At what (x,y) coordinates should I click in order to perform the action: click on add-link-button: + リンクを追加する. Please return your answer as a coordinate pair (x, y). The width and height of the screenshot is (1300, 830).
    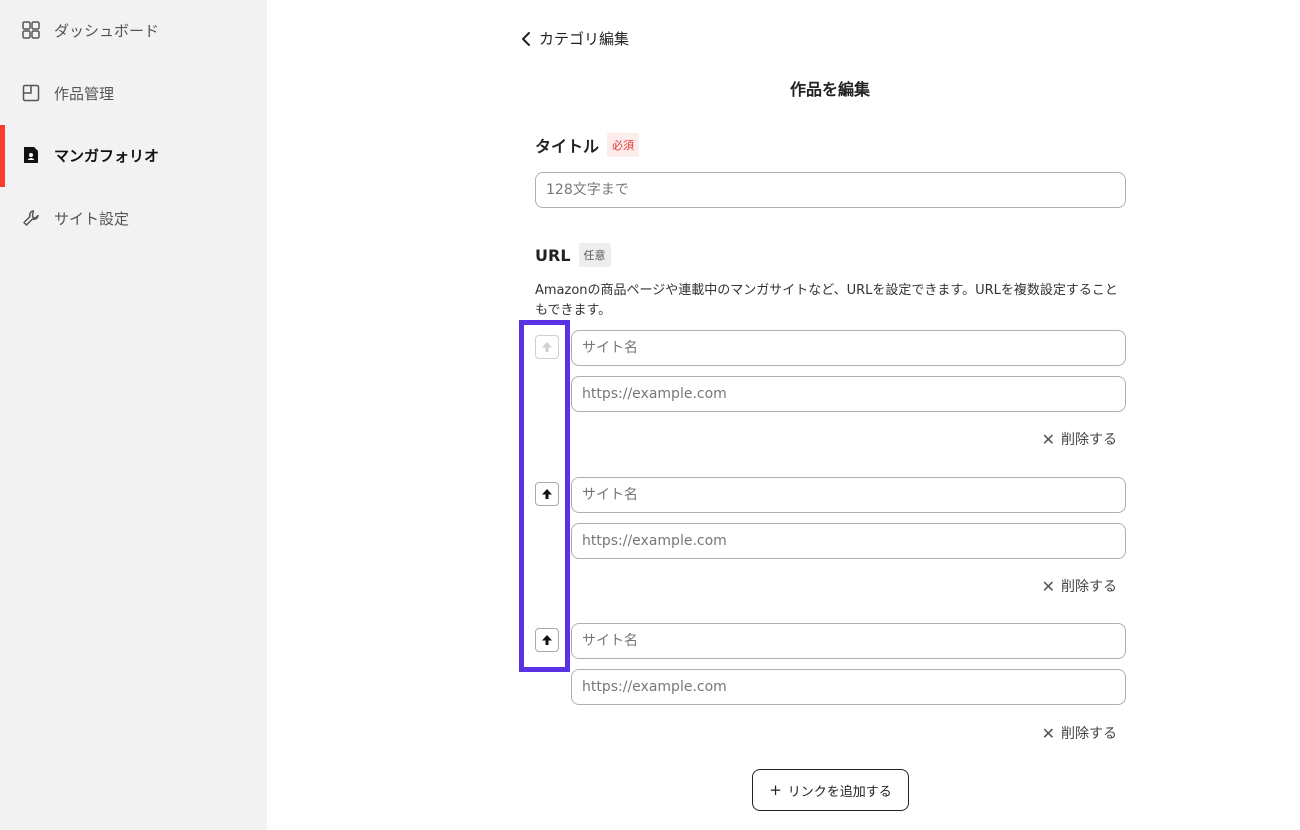
    Looking at the image, I should click on (830, 790).